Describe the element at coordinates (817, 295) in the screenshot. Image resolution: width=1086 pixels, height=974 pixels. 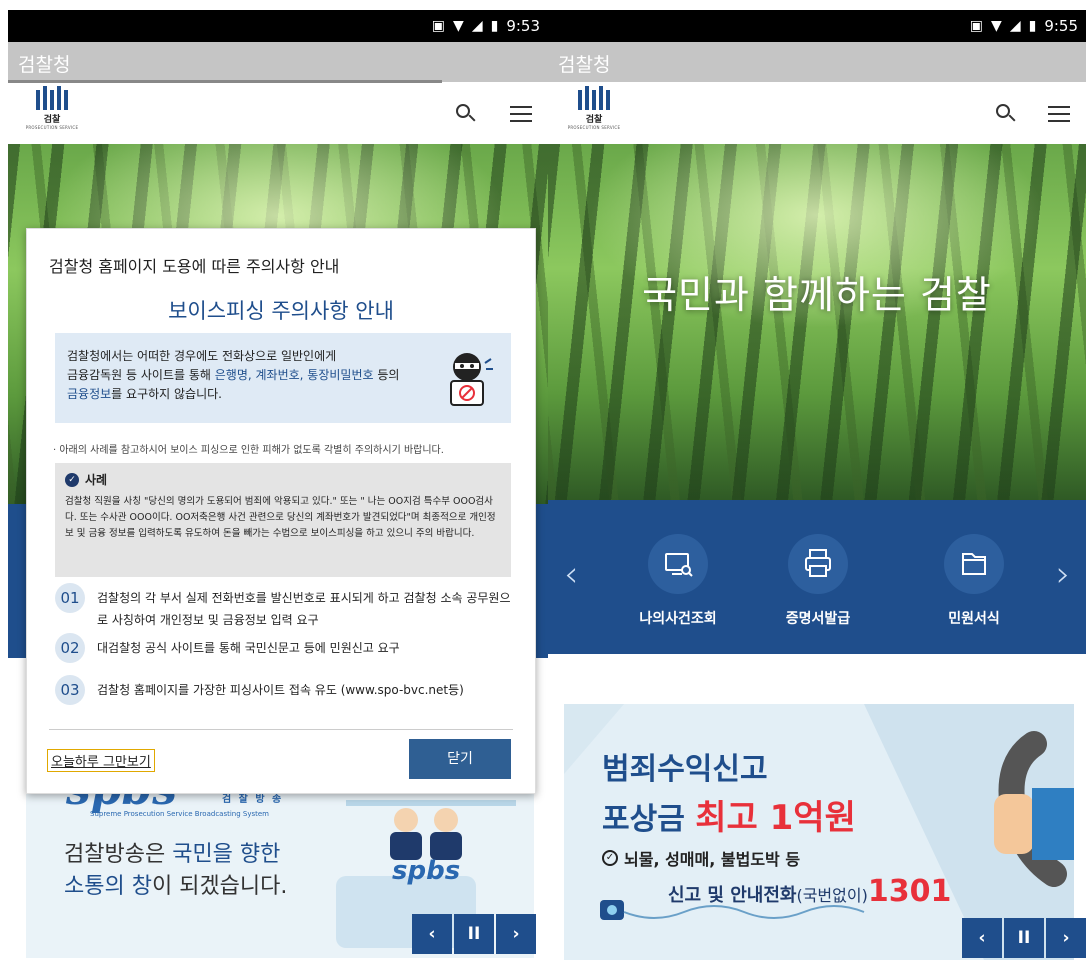
I see `hero-title: 국민과 함께하는 검찰` at that location.